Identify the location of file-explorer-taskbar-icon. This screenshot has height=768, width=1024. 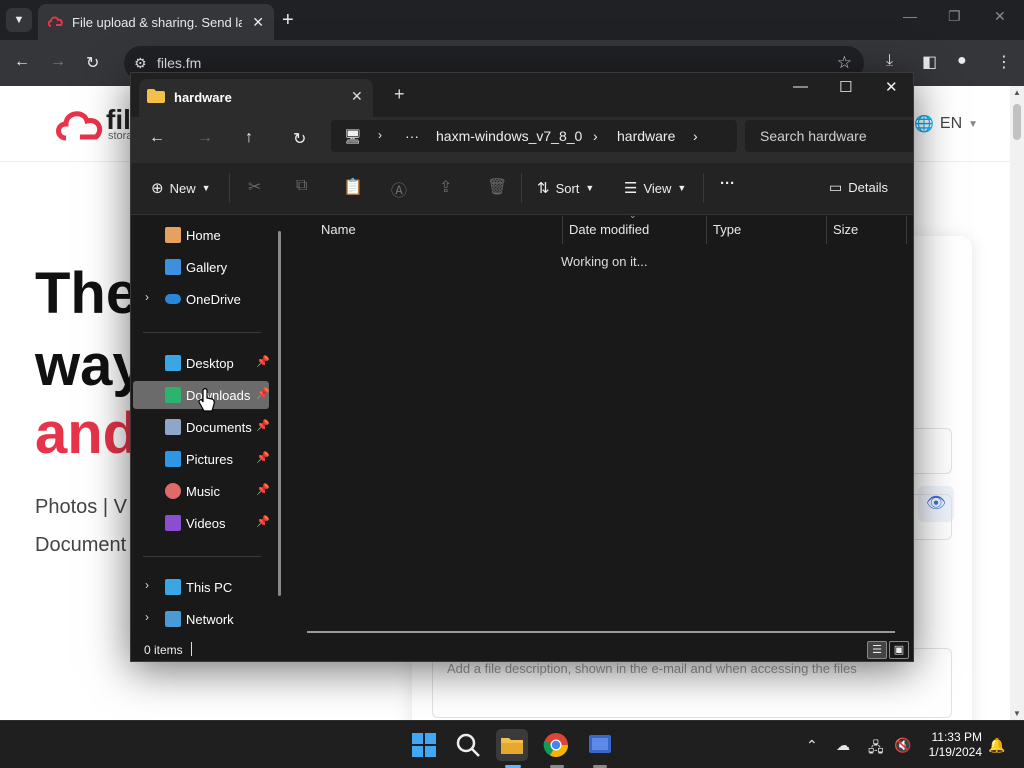
(512, 745).